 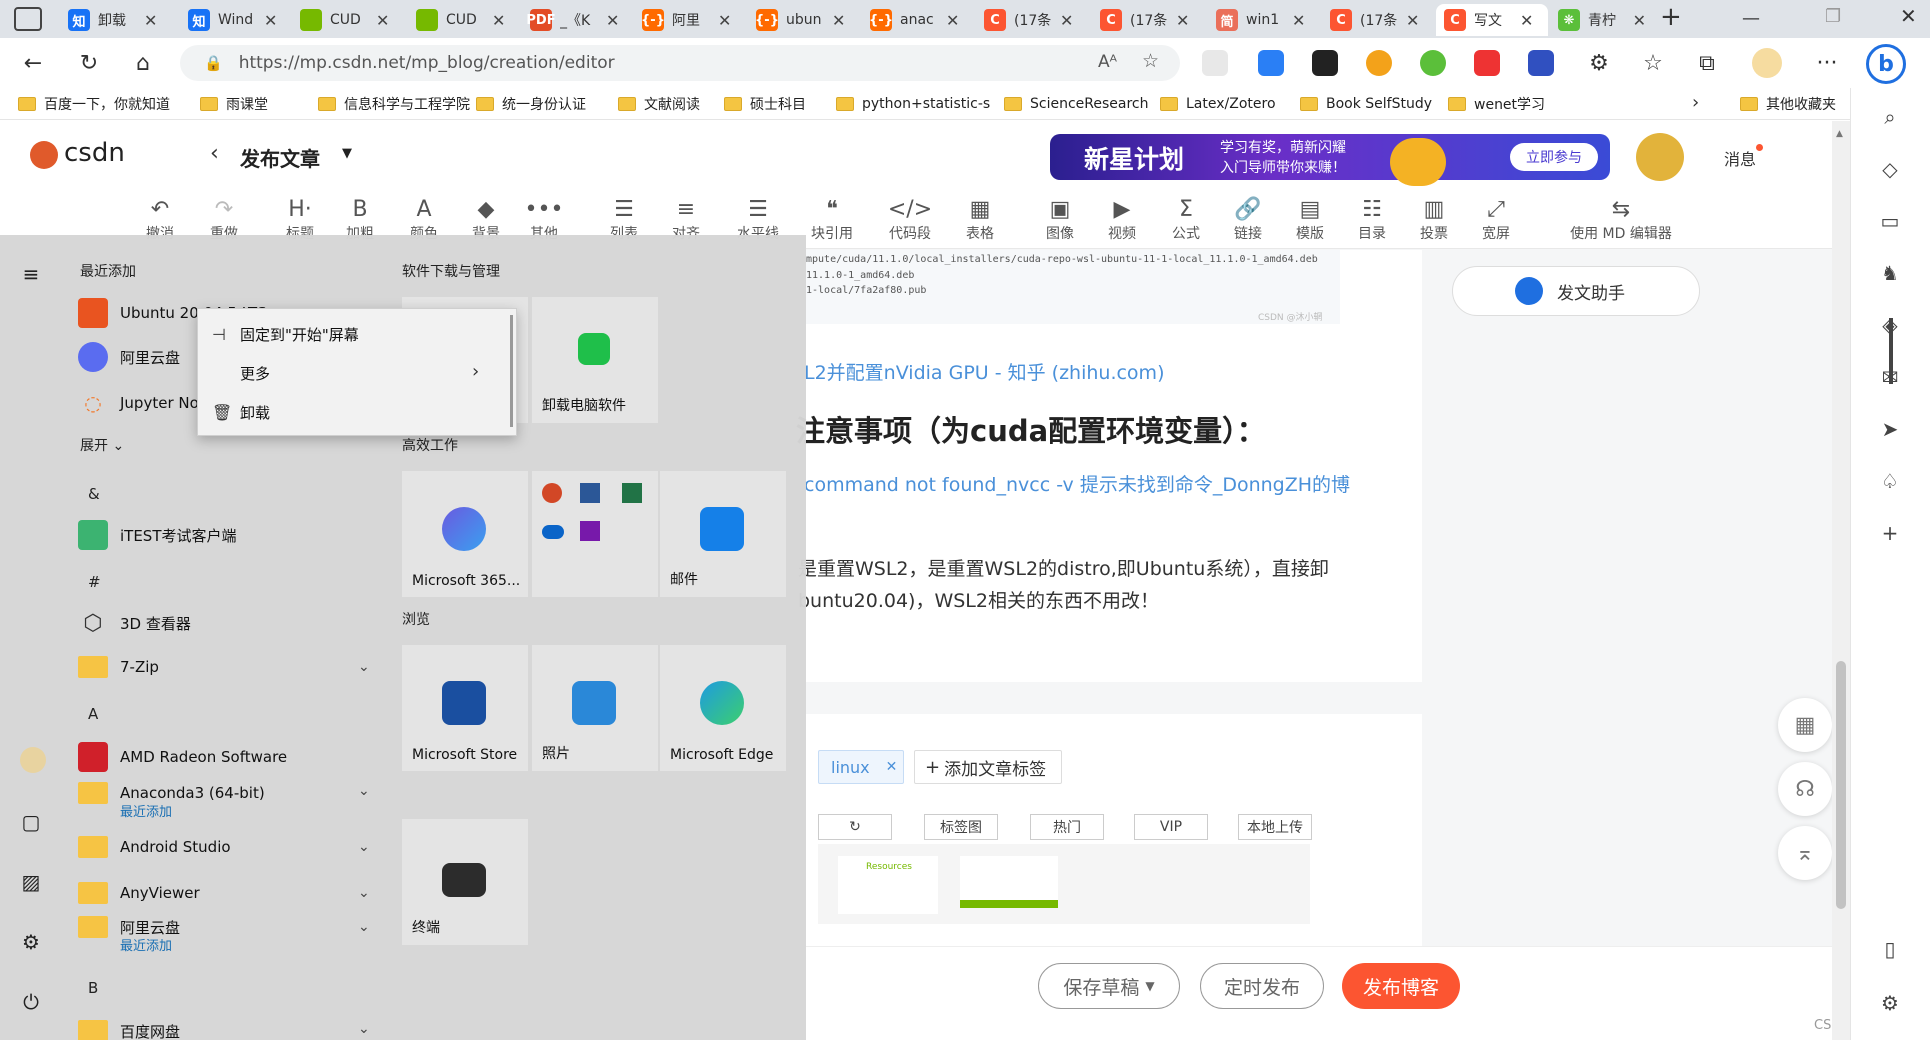 I want to click on home-icon: ⌂, so click(x=143, y=63).